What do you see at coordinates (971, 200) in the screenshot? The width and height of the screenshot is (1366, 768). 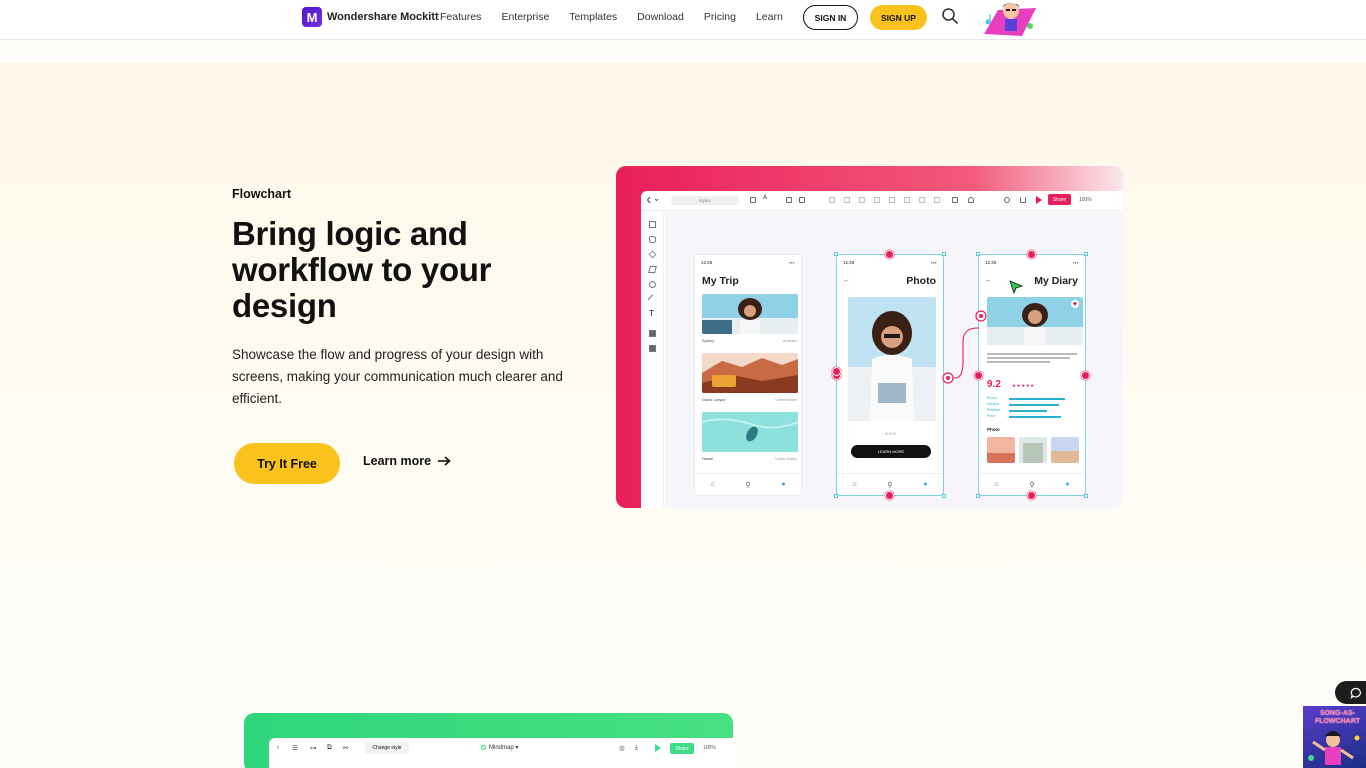 I see `lock-icon` at bounding box center [971, 200].